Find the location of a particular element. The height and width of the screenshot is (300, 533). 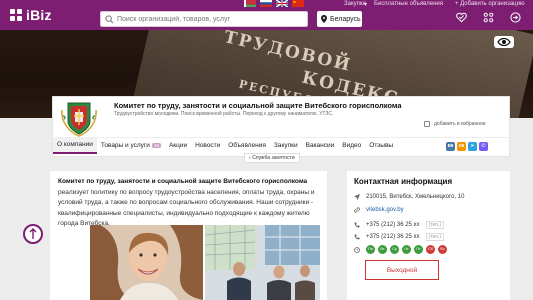

compare-icon is located at coordinates (488, 17).